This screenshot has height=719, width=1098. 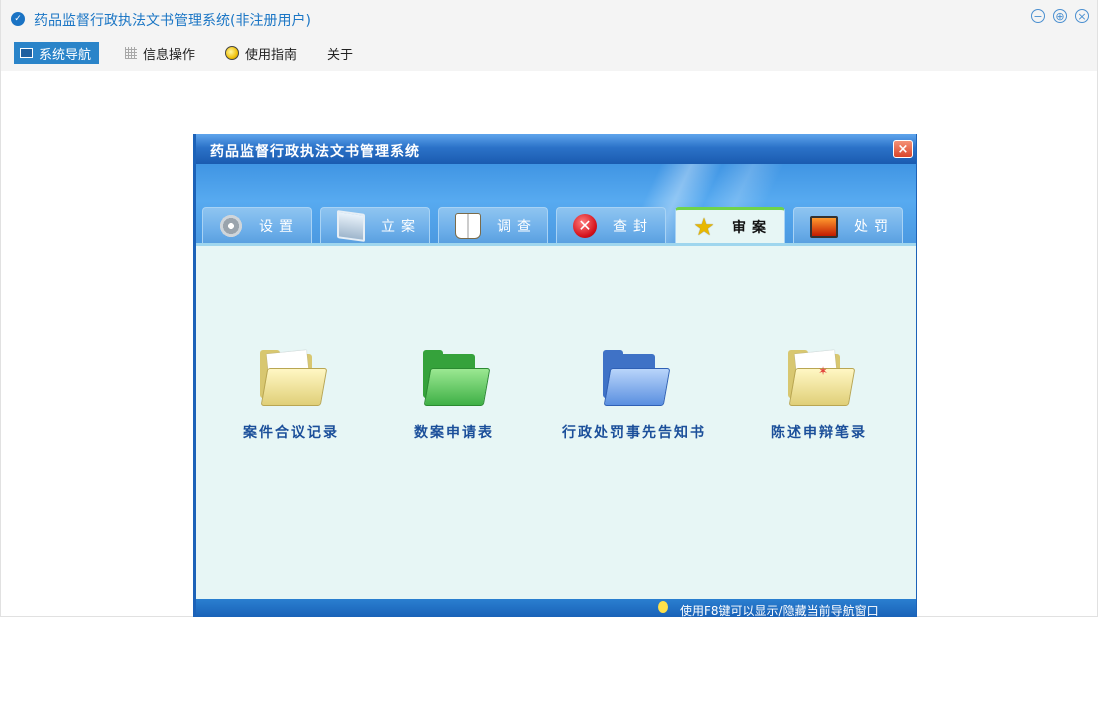 I want to click on lightbulb-icon, so click(x=663, y=607).